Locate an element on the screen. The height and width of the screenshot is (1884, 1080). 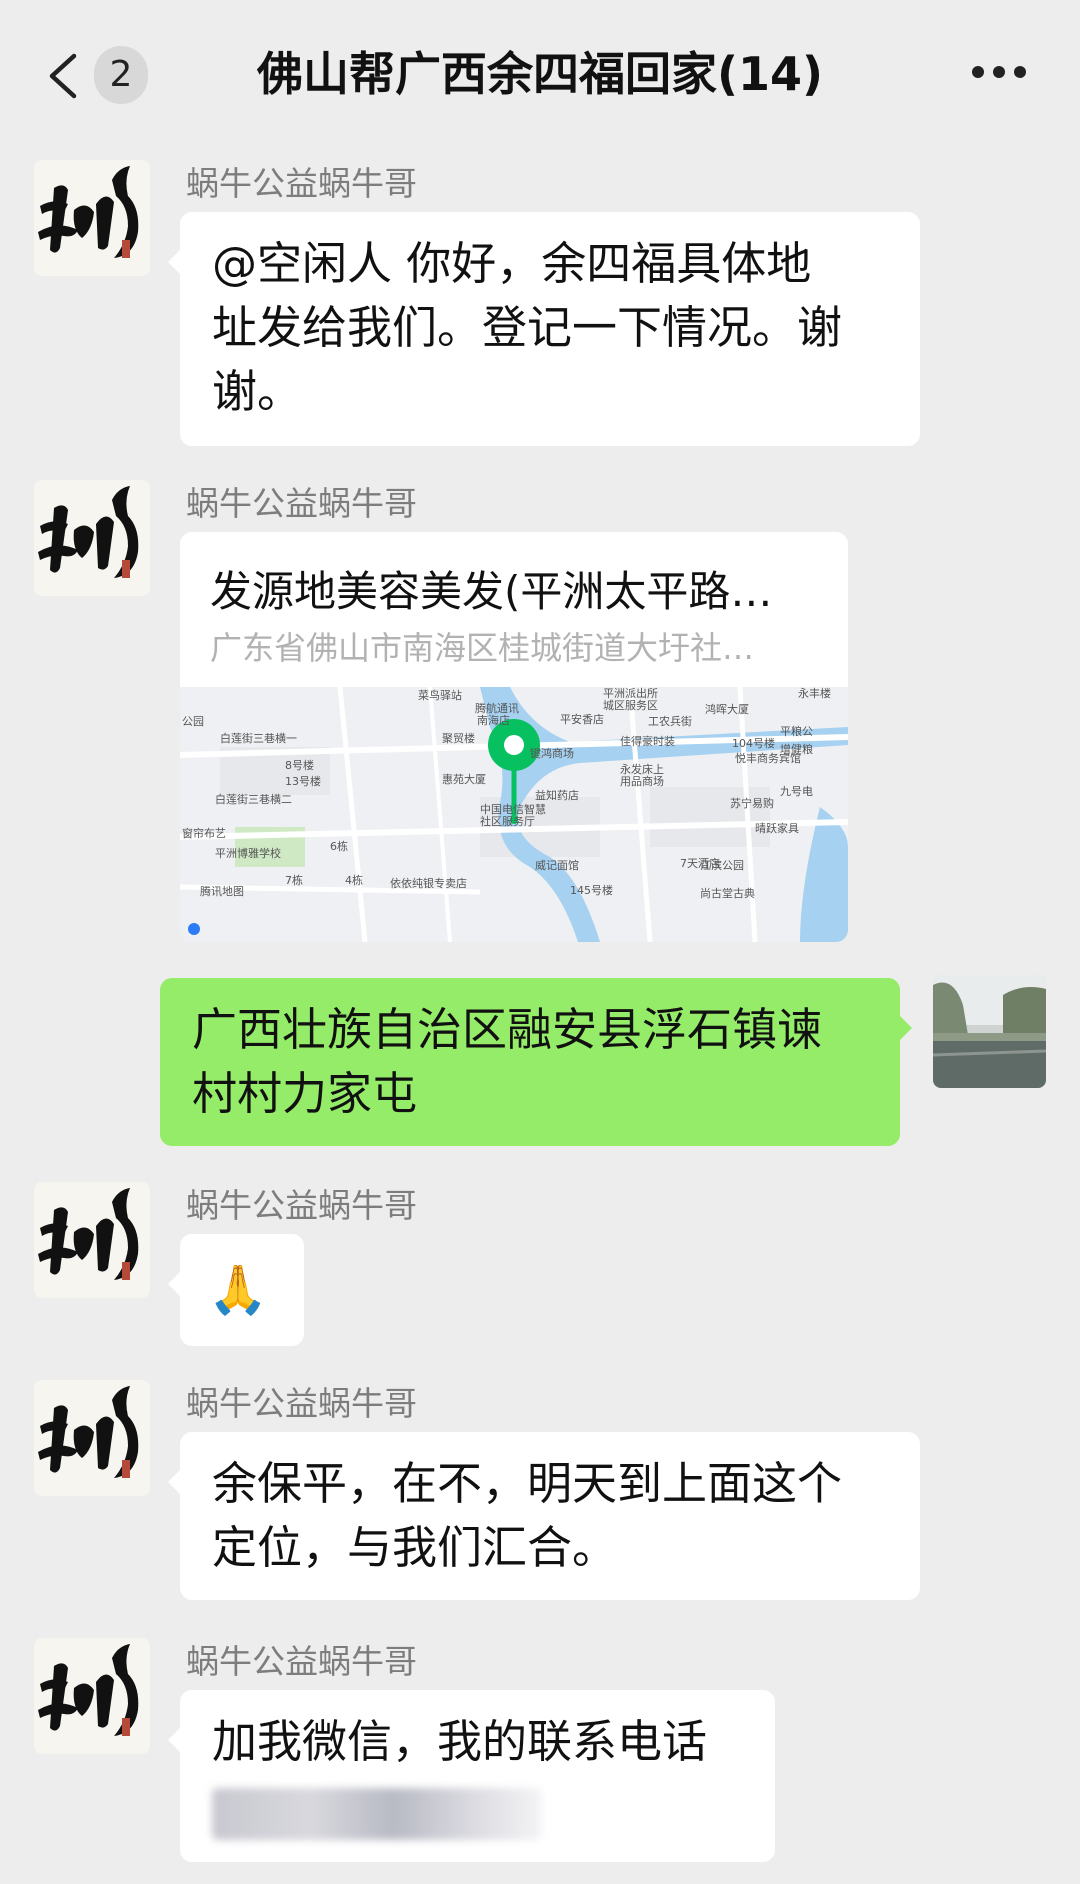
message-bubble: 余保平，在不，明天到上面这个 定位，与我们汇合。 is located at coordinates (544, 1516).